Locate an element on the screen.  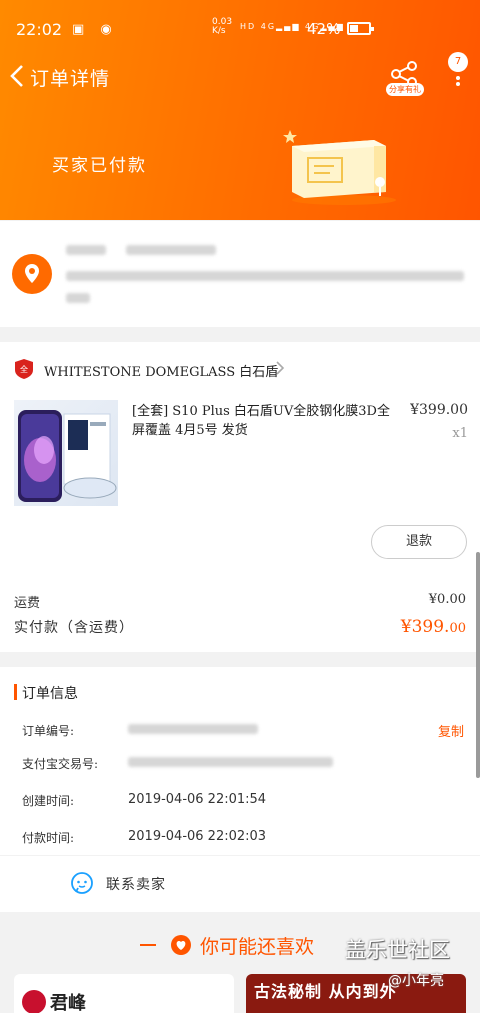
recommended-item-card is located at coordinates (124, 993).